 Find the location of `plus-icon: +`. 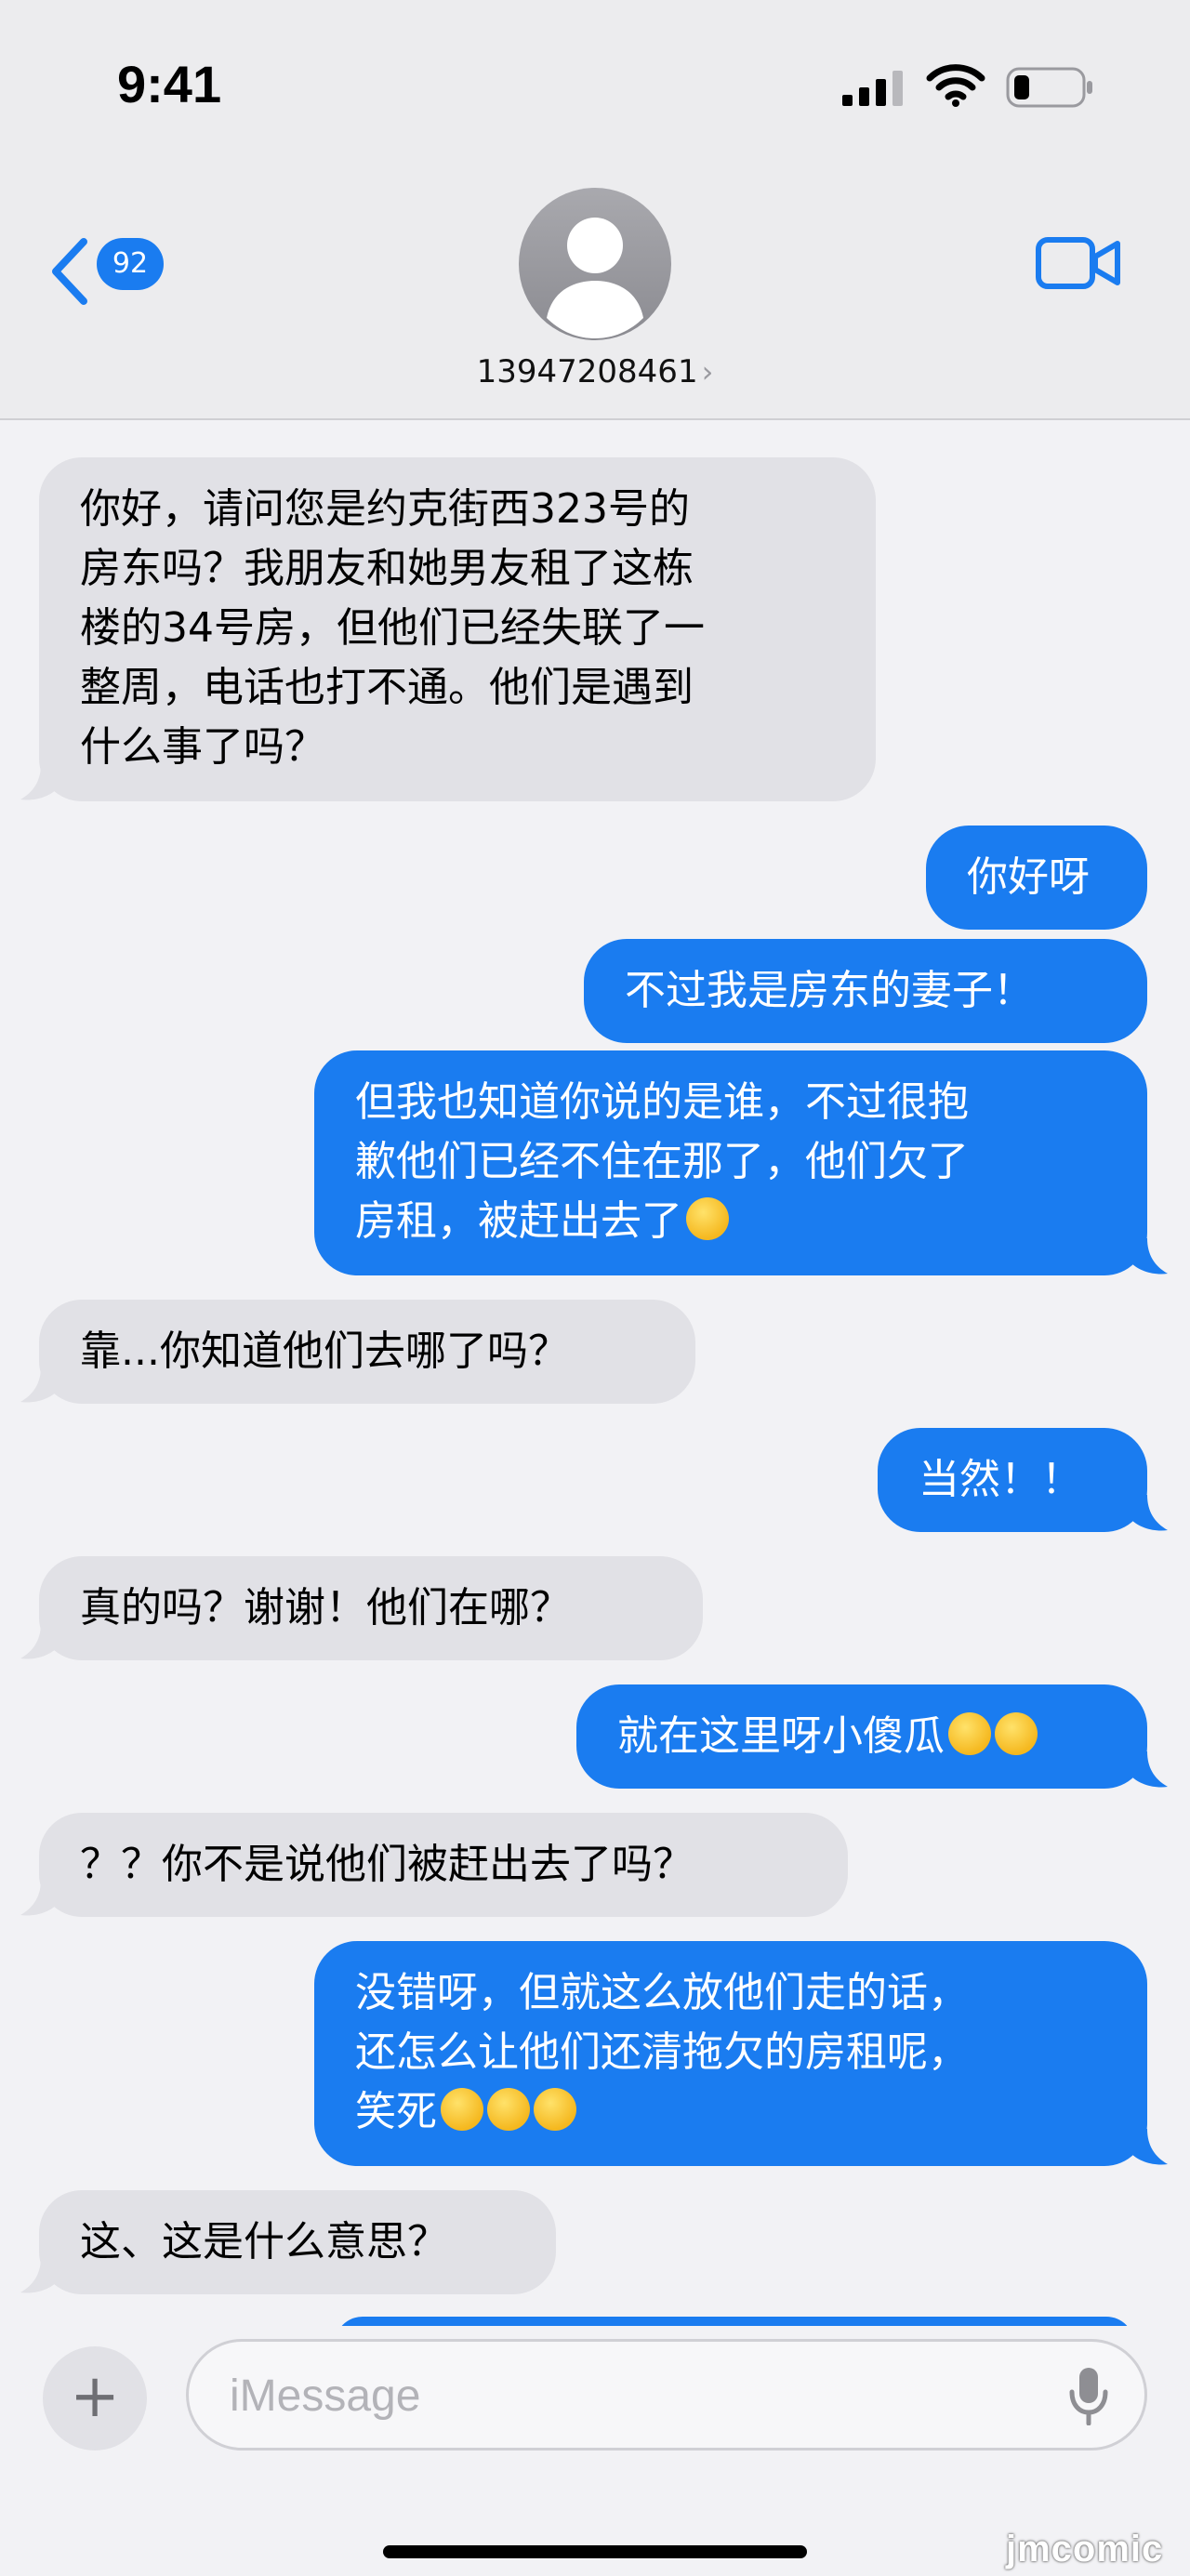

plus-icon: + is located at coordinates (95, 2396).